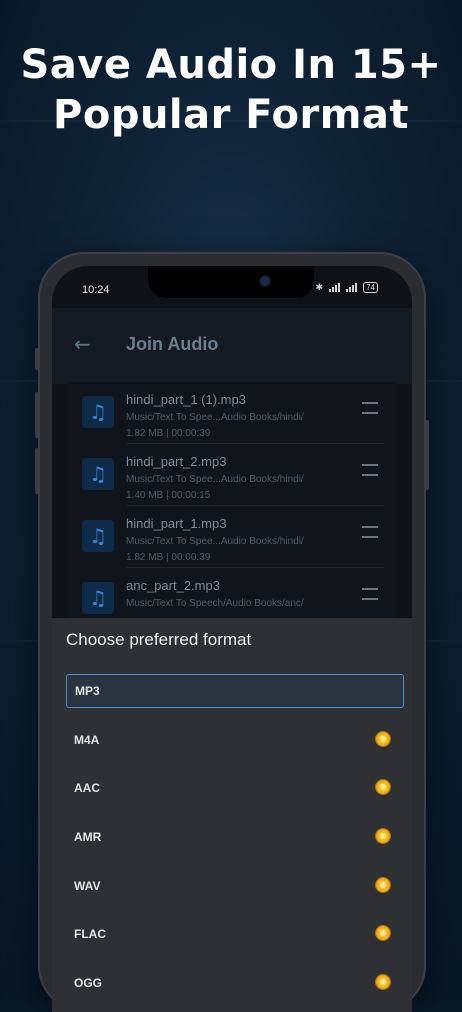  What do you see at coordinates (231, 282) in the screenshot?
I see `notch` at bounding box center [231, 282].